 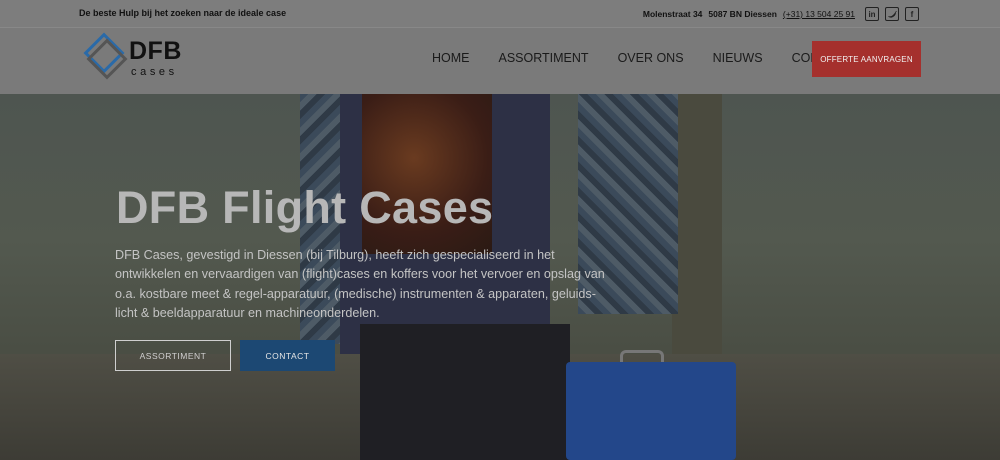 What do you see at coordinates (154, 72) in the screenshot?
I see `logo-subtitle: cases` at bounding box center [154, 72].